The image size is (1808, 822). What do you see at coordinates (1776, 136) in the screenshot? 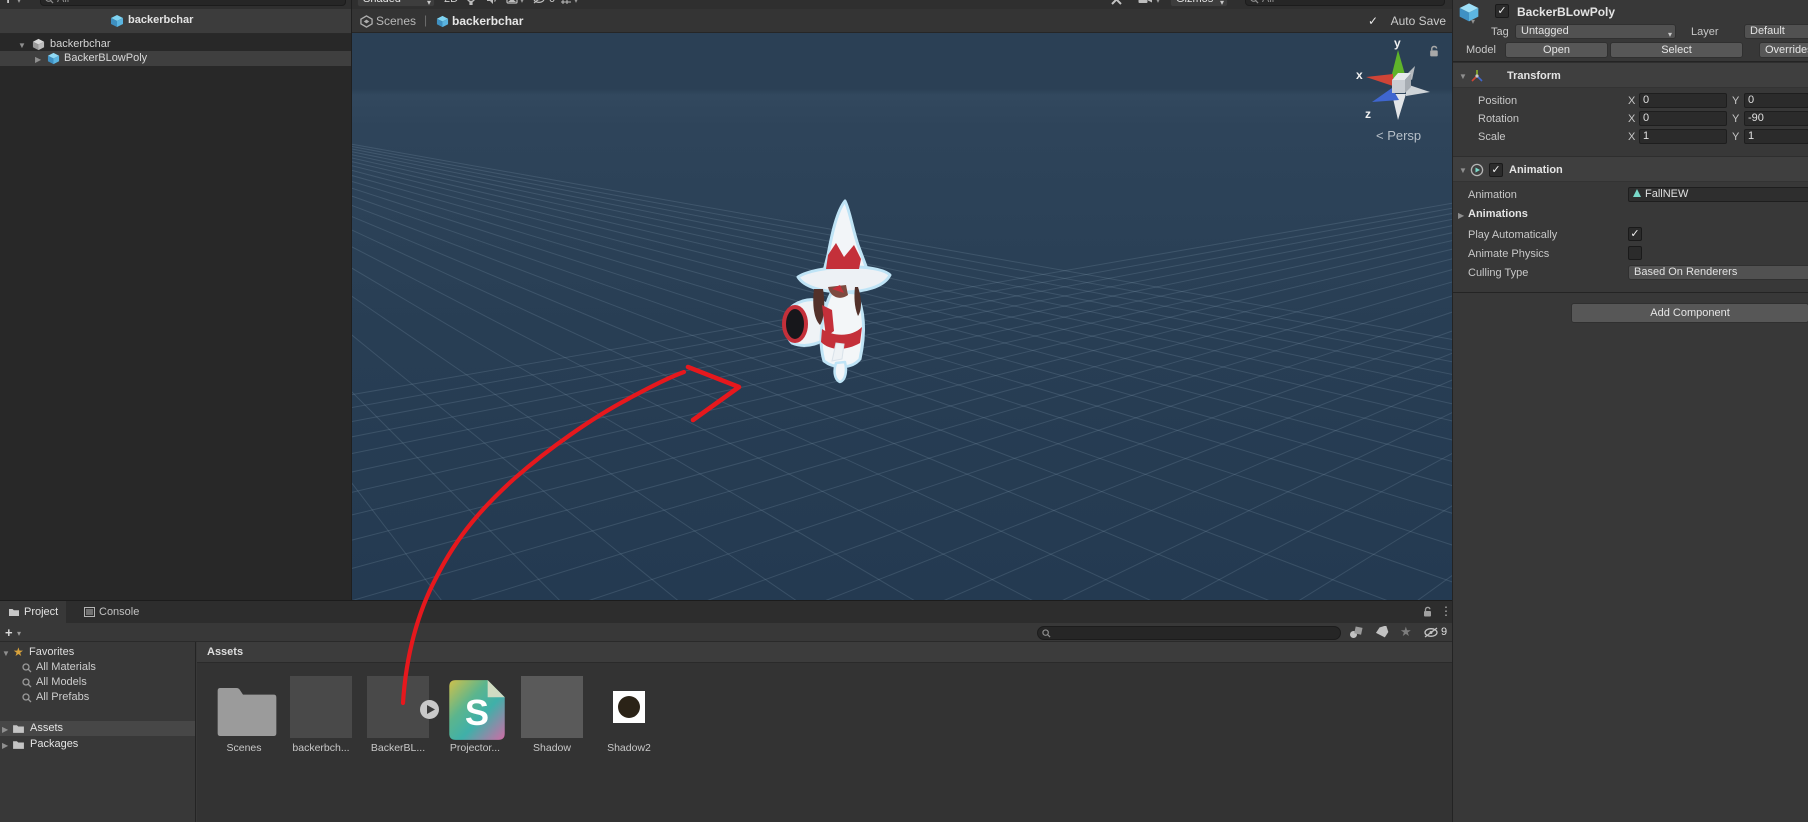
I see `scale-y-field: 1` at bounding box center [1776, 136].